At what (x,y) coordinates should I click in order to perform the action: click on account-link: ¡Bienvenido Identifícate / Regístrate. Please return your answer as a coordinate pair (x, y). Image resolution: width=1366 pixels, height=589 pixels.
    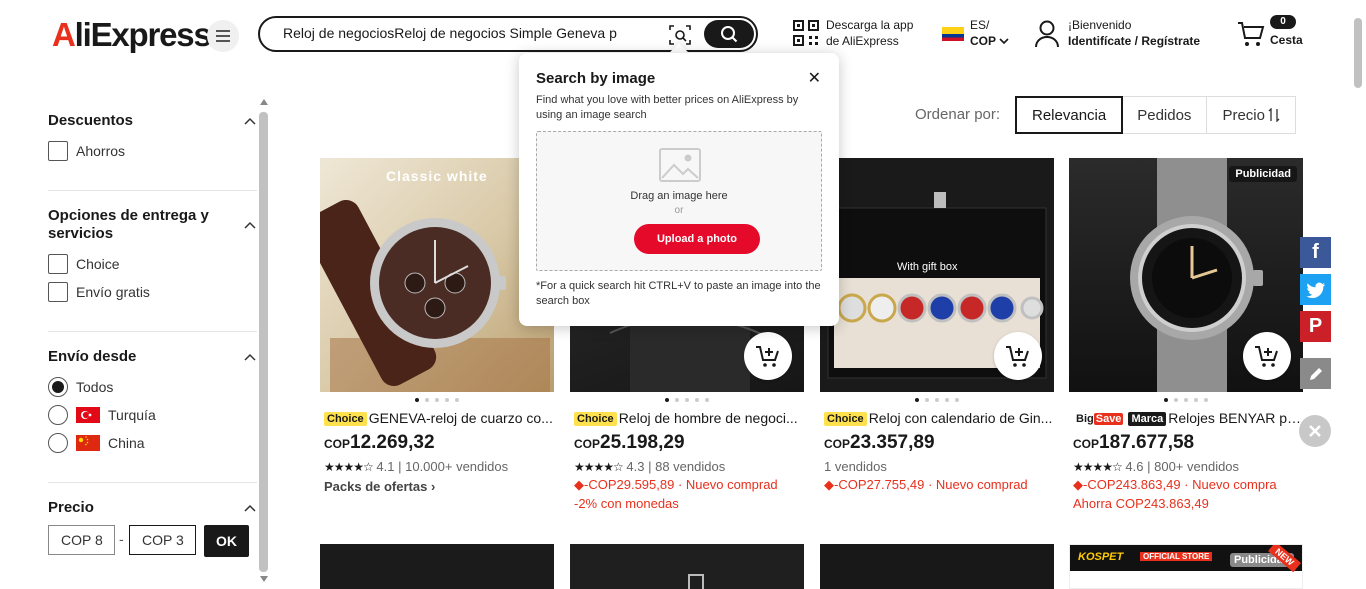
    Looking at the image, I should click on (1134, 33).